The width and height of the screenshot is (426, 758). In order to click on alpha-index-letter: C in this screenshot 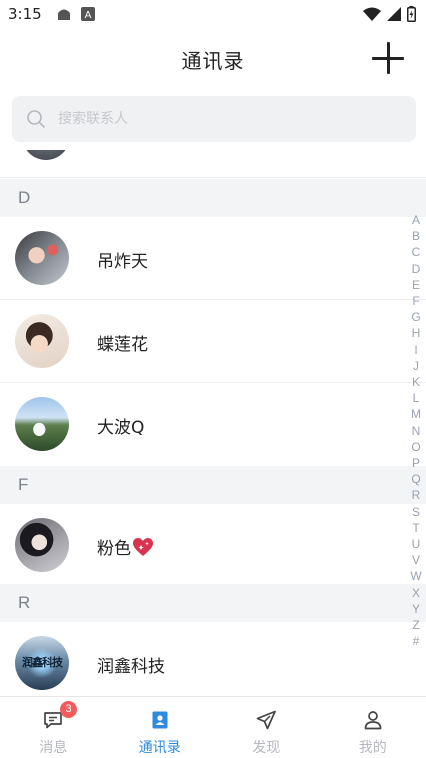, I will do `click(416, 252)`.